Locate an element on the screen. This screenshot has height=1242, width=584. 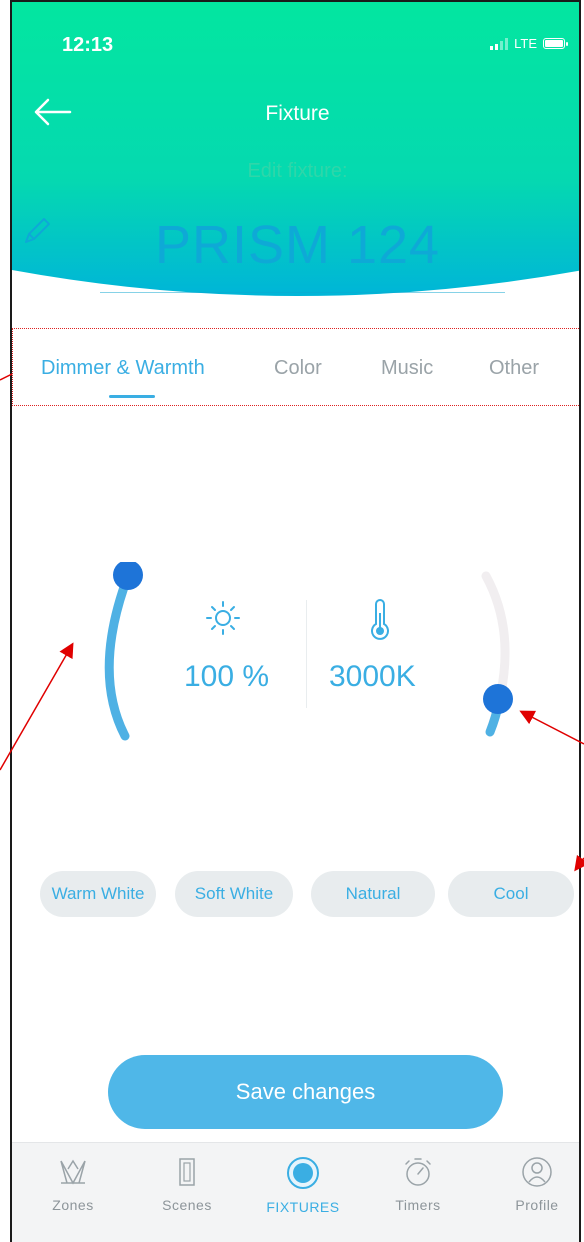
nav-zones: Zones is located at coordinates (73, 1184).